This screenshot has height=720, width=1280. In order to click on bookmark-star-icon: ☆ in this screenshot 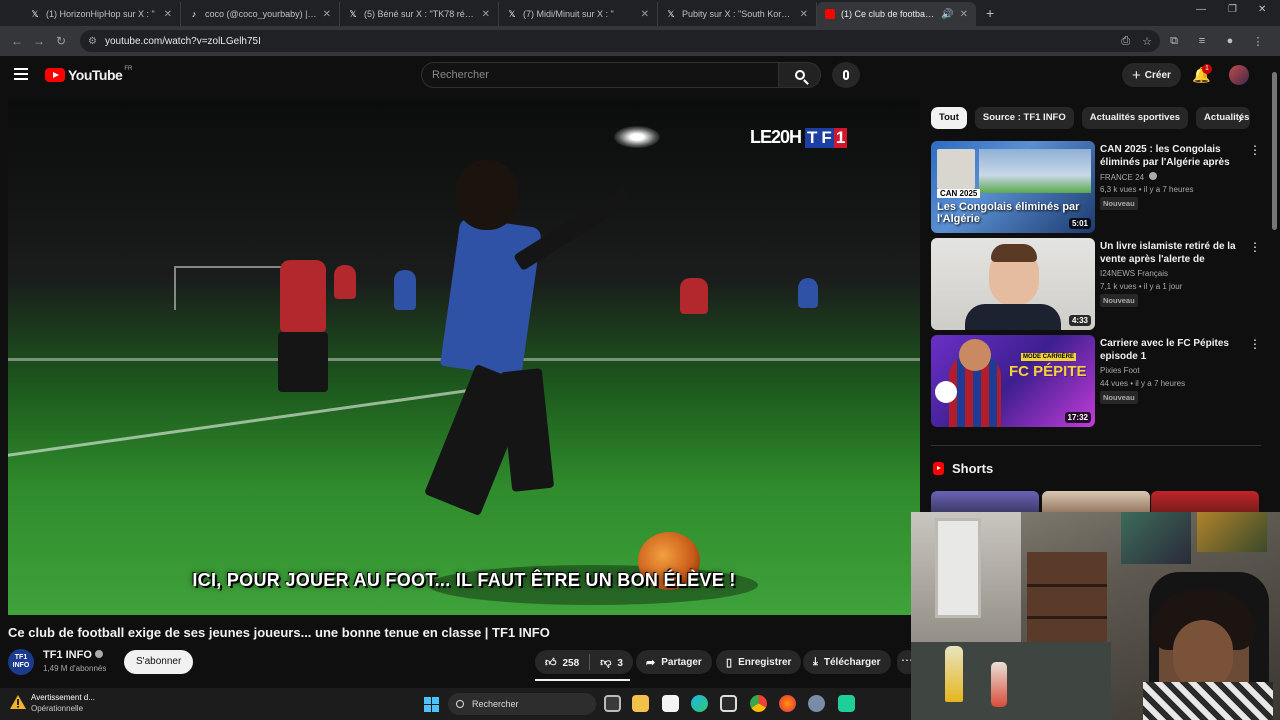, I will do `click(1147, 41)`.